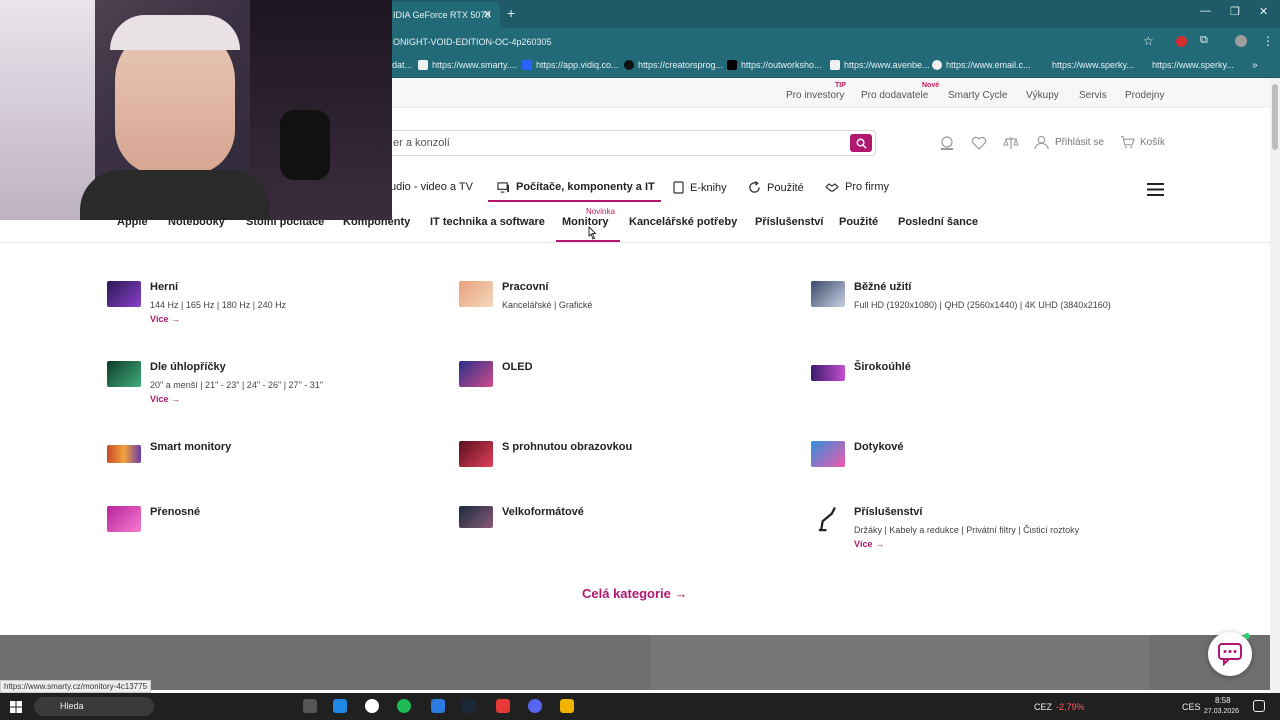 The height and width of the screenshot is (720, 1280). Describe the element at coordinates (1191, 707) in the screenshot. I see `language-indicator: CES` at that location.